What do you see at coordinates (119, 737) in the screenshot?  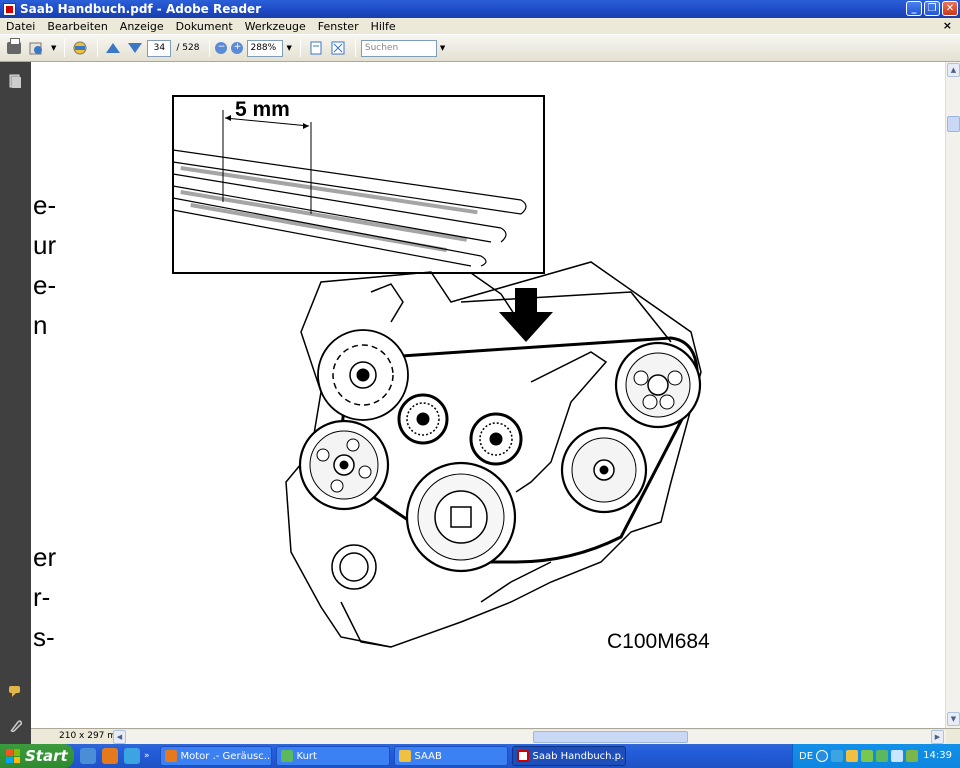 I see `scroll-left-button: ◀` at bounding box center [119, 737].